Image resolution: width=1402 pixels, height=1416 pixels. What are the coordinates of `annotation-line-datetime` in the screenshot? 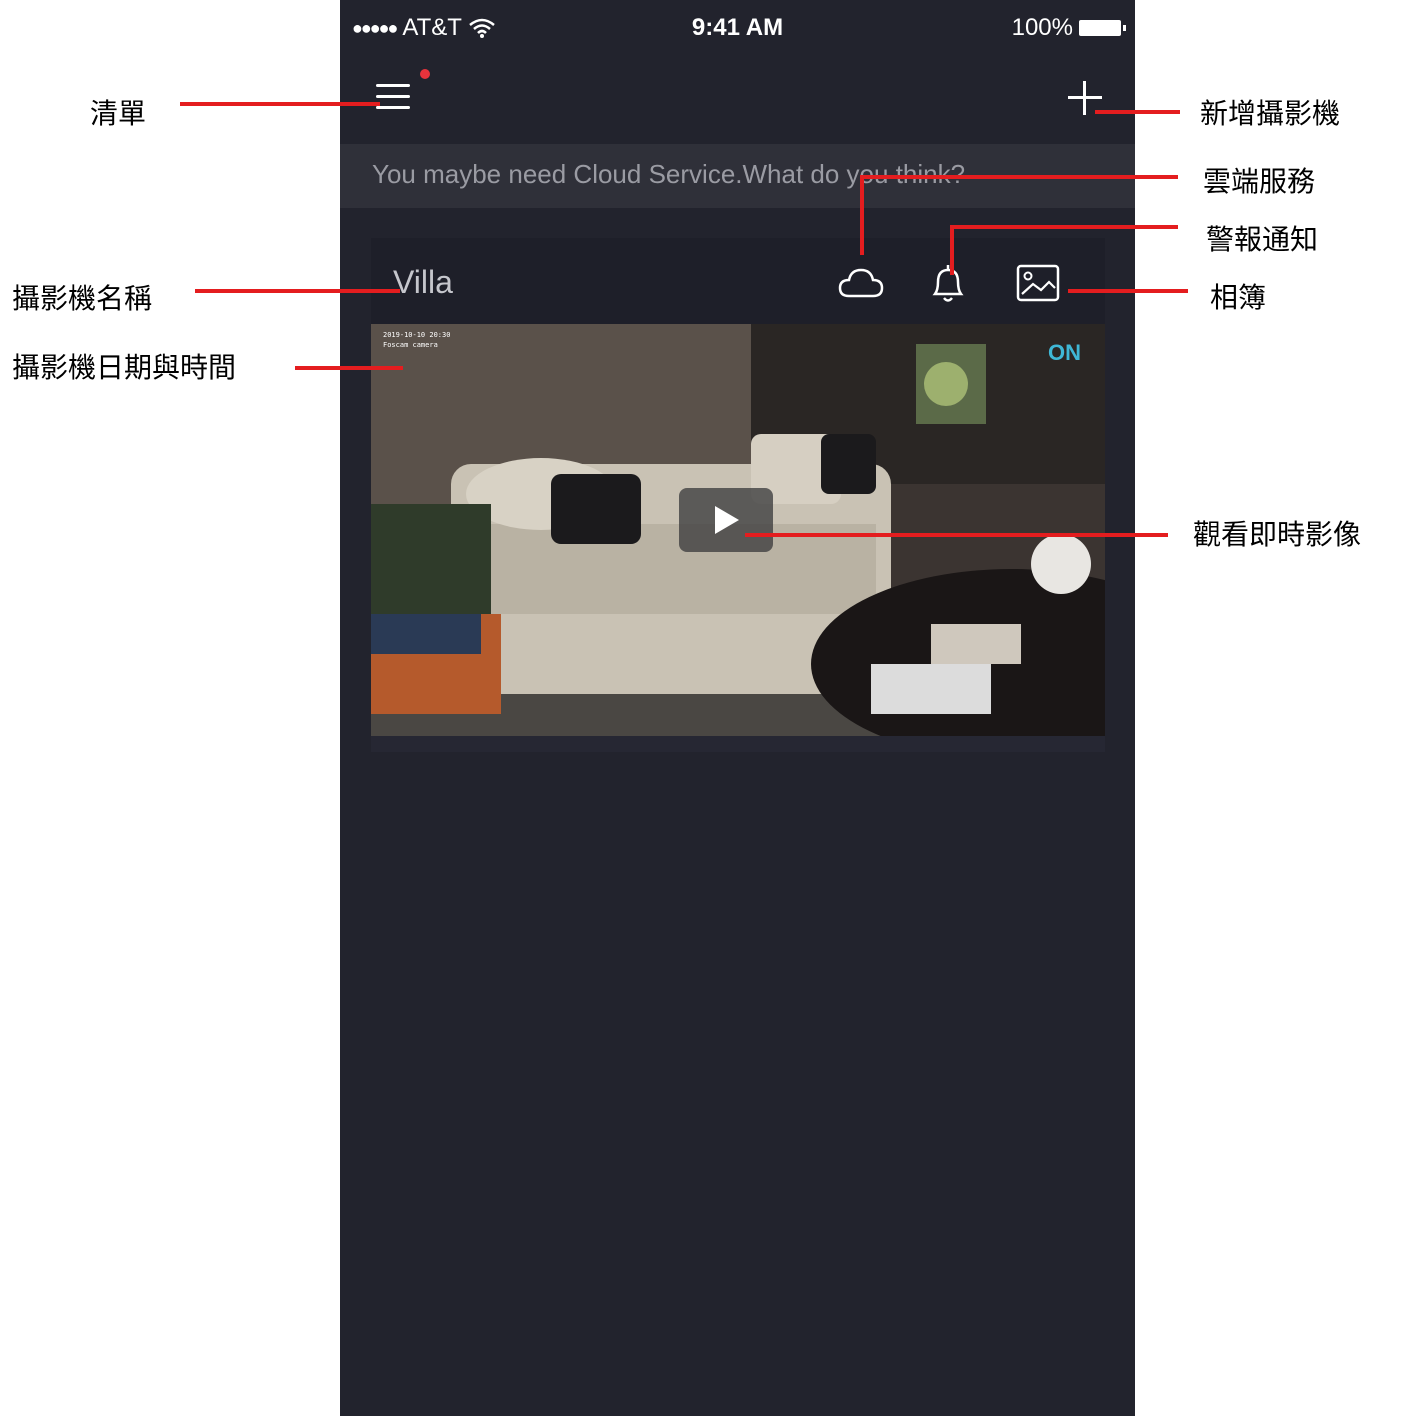 It's located at (349, 368).